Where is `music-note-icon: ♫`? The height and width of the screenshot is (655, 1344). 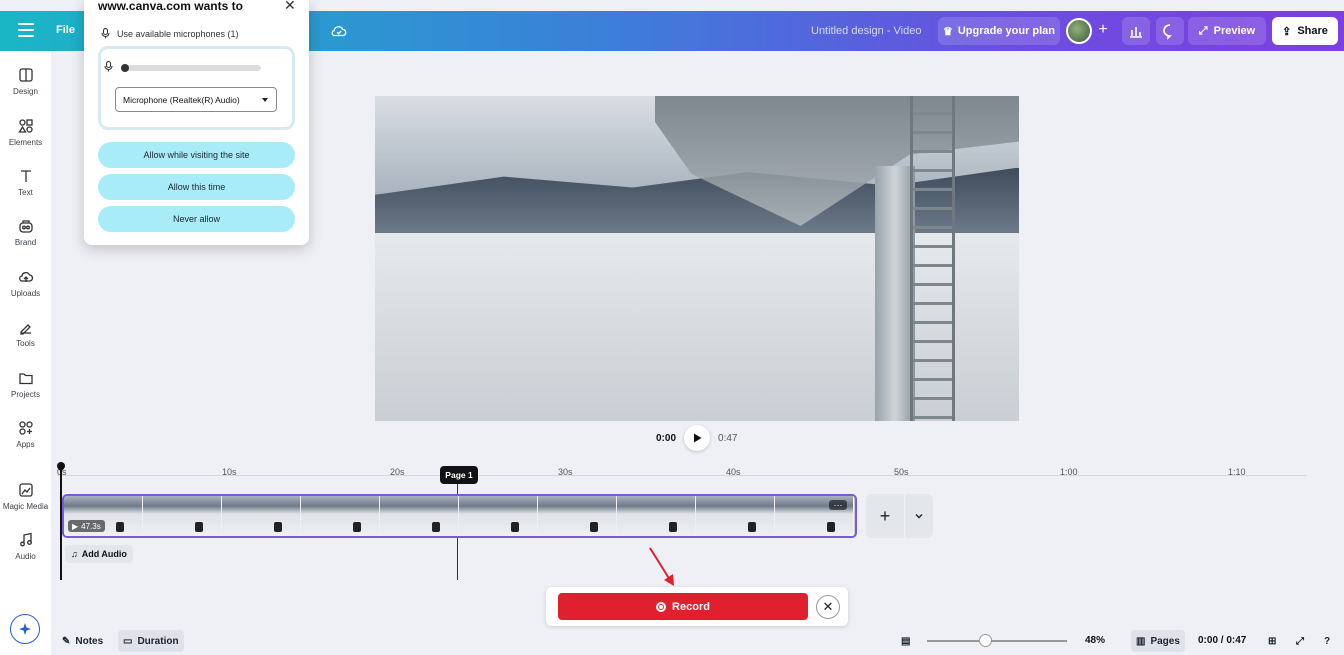 music-note-icon: ♫ is located at coordinates (74, 554).